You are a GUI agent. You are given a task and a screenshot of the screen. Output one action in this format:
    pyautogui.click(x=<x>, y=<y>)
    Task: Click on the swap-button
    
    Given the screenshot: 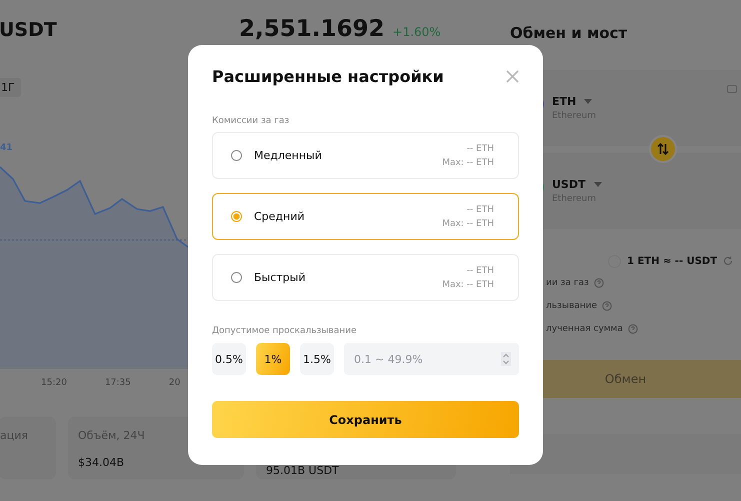 What is the action you would take?
    pyautogui.click(x=663, y=149)
    